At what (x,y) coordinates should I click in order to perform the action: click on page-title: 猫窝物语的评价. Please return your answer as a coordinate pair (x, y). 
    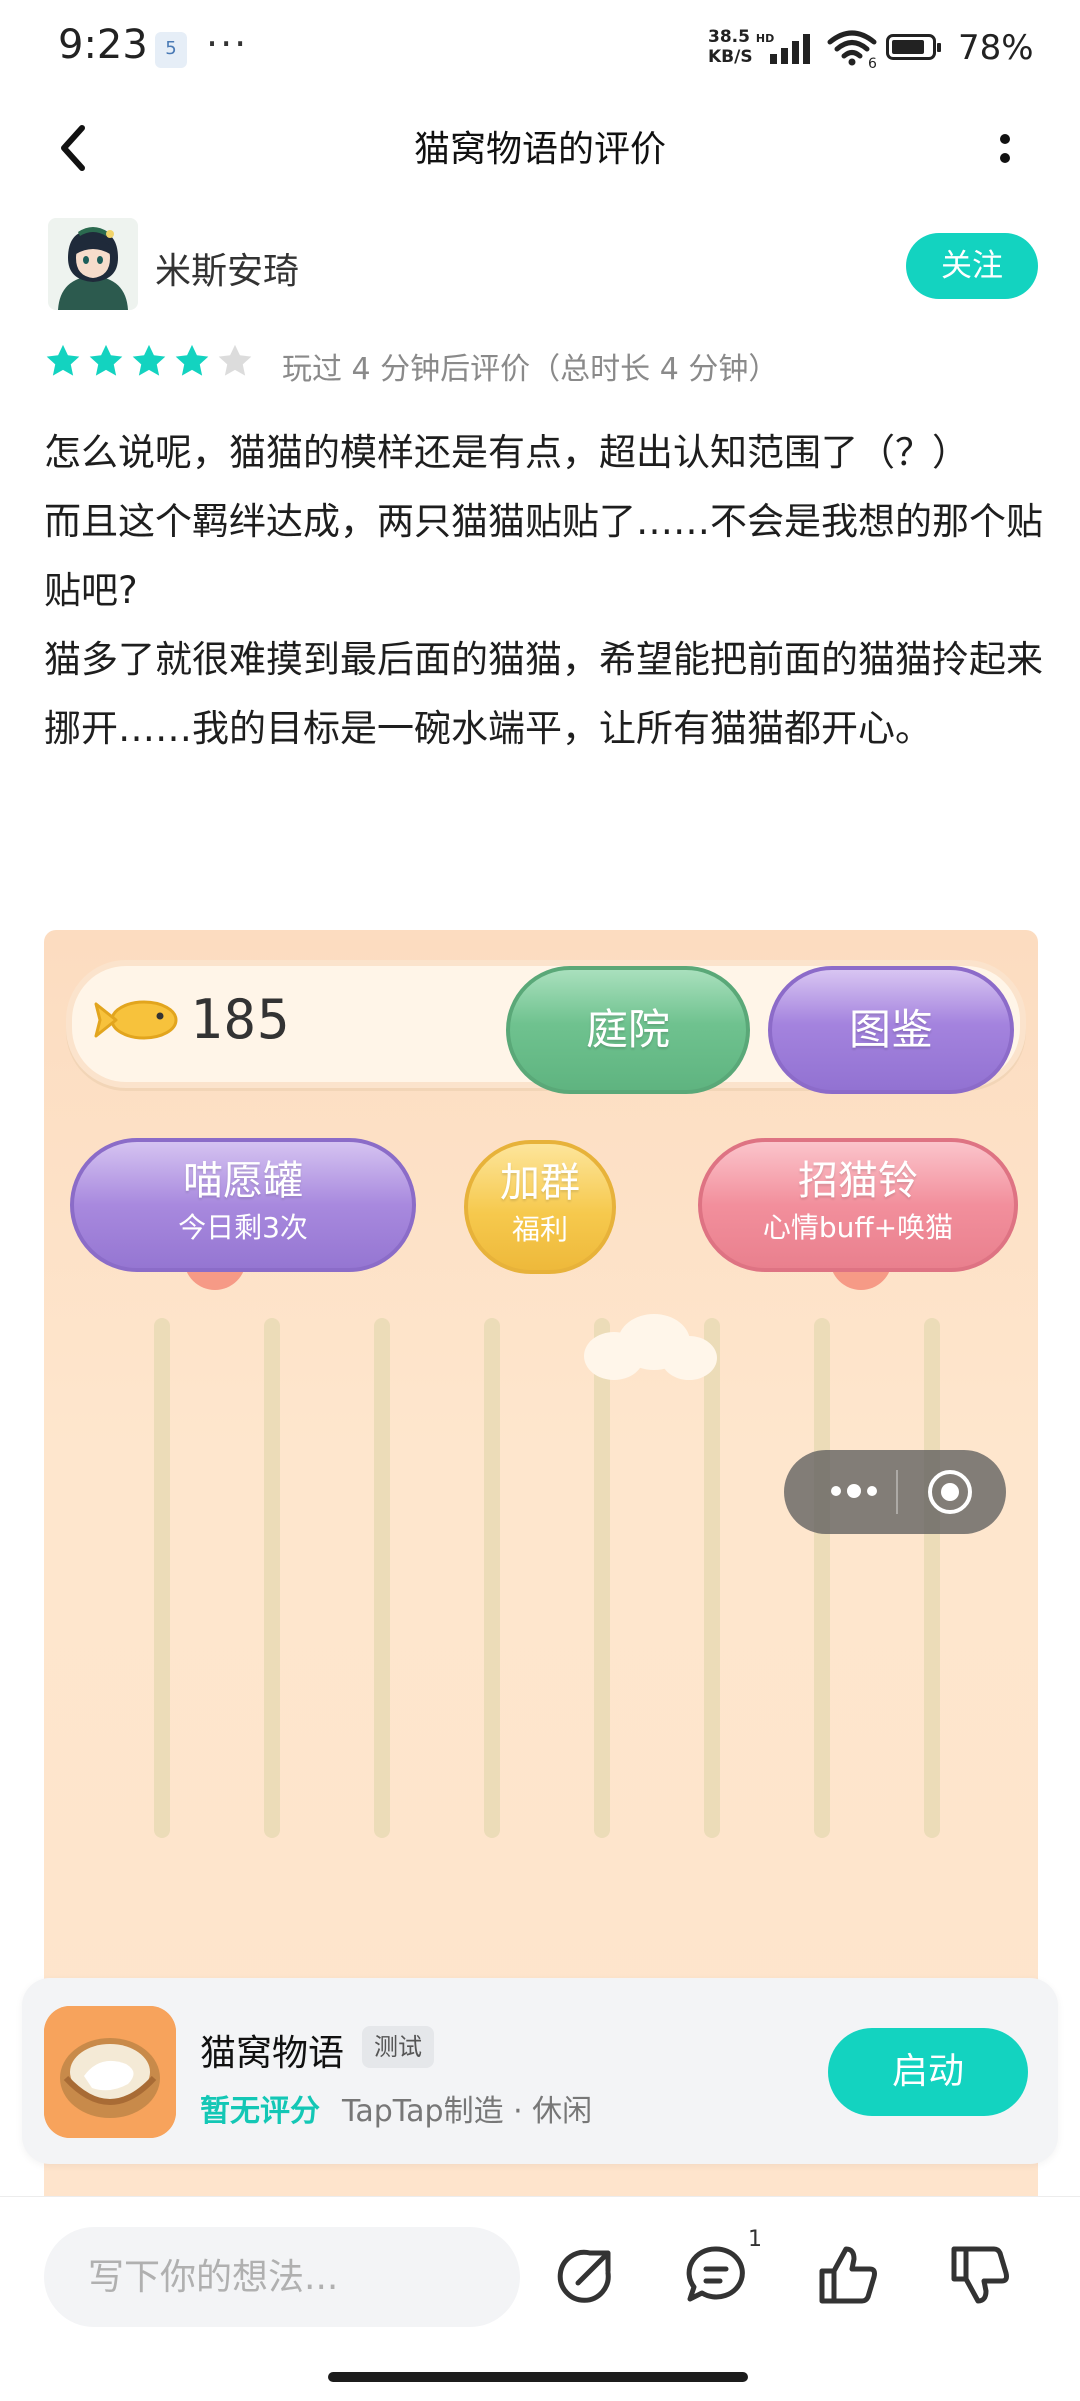
    Looking at the image, I should click on (539, 149).